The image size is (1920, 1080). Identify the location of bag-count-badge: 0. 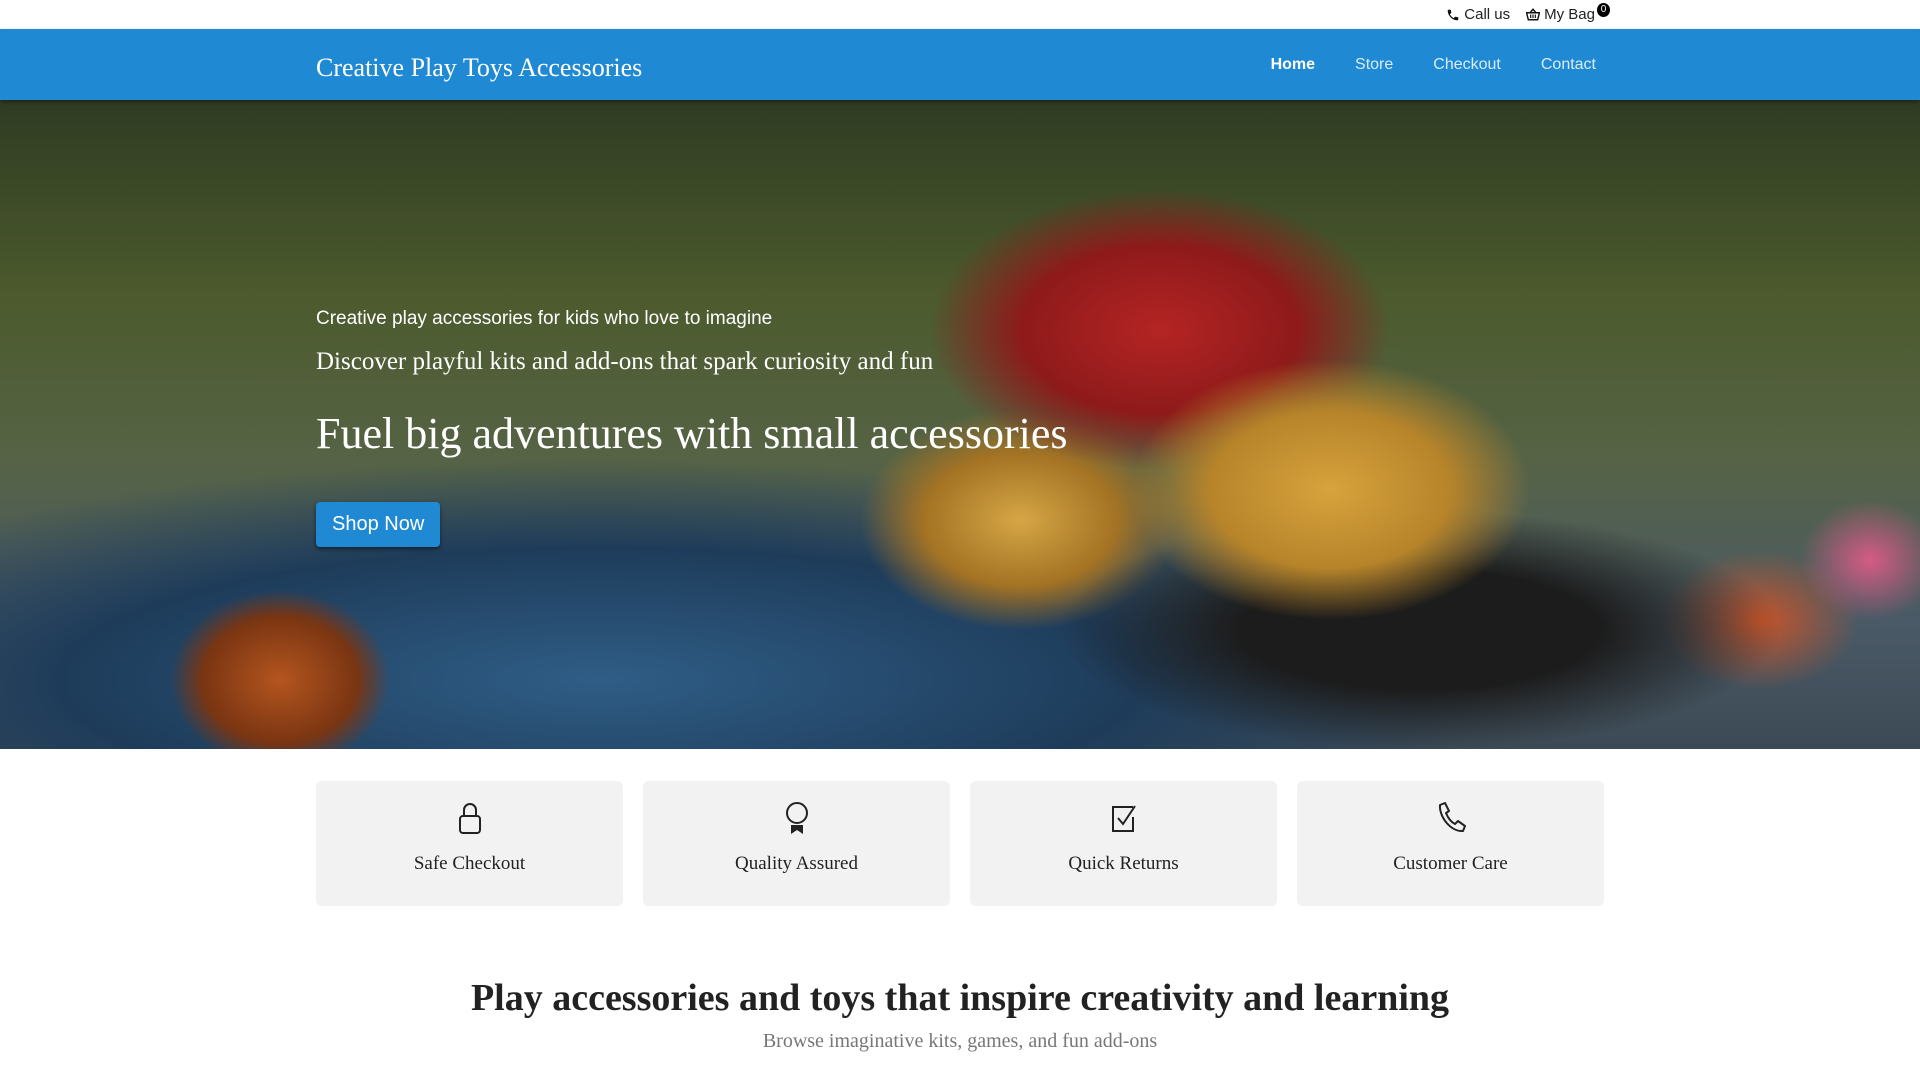
(1603, 9).